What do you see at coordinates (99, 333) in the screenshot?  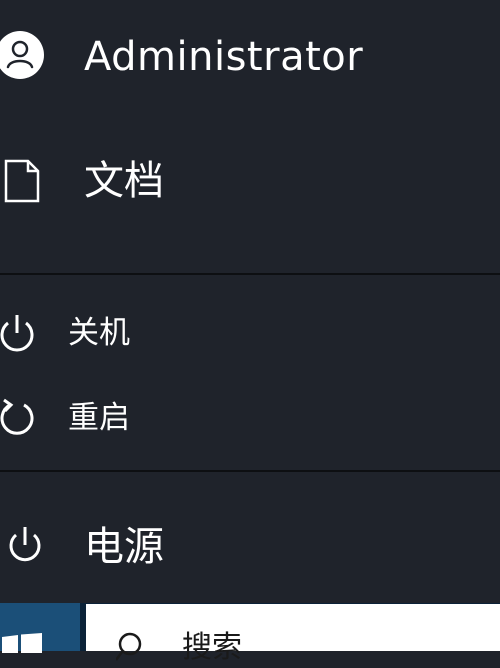 I see `shutdown-label: 关机` at bounding box center [99, 333].